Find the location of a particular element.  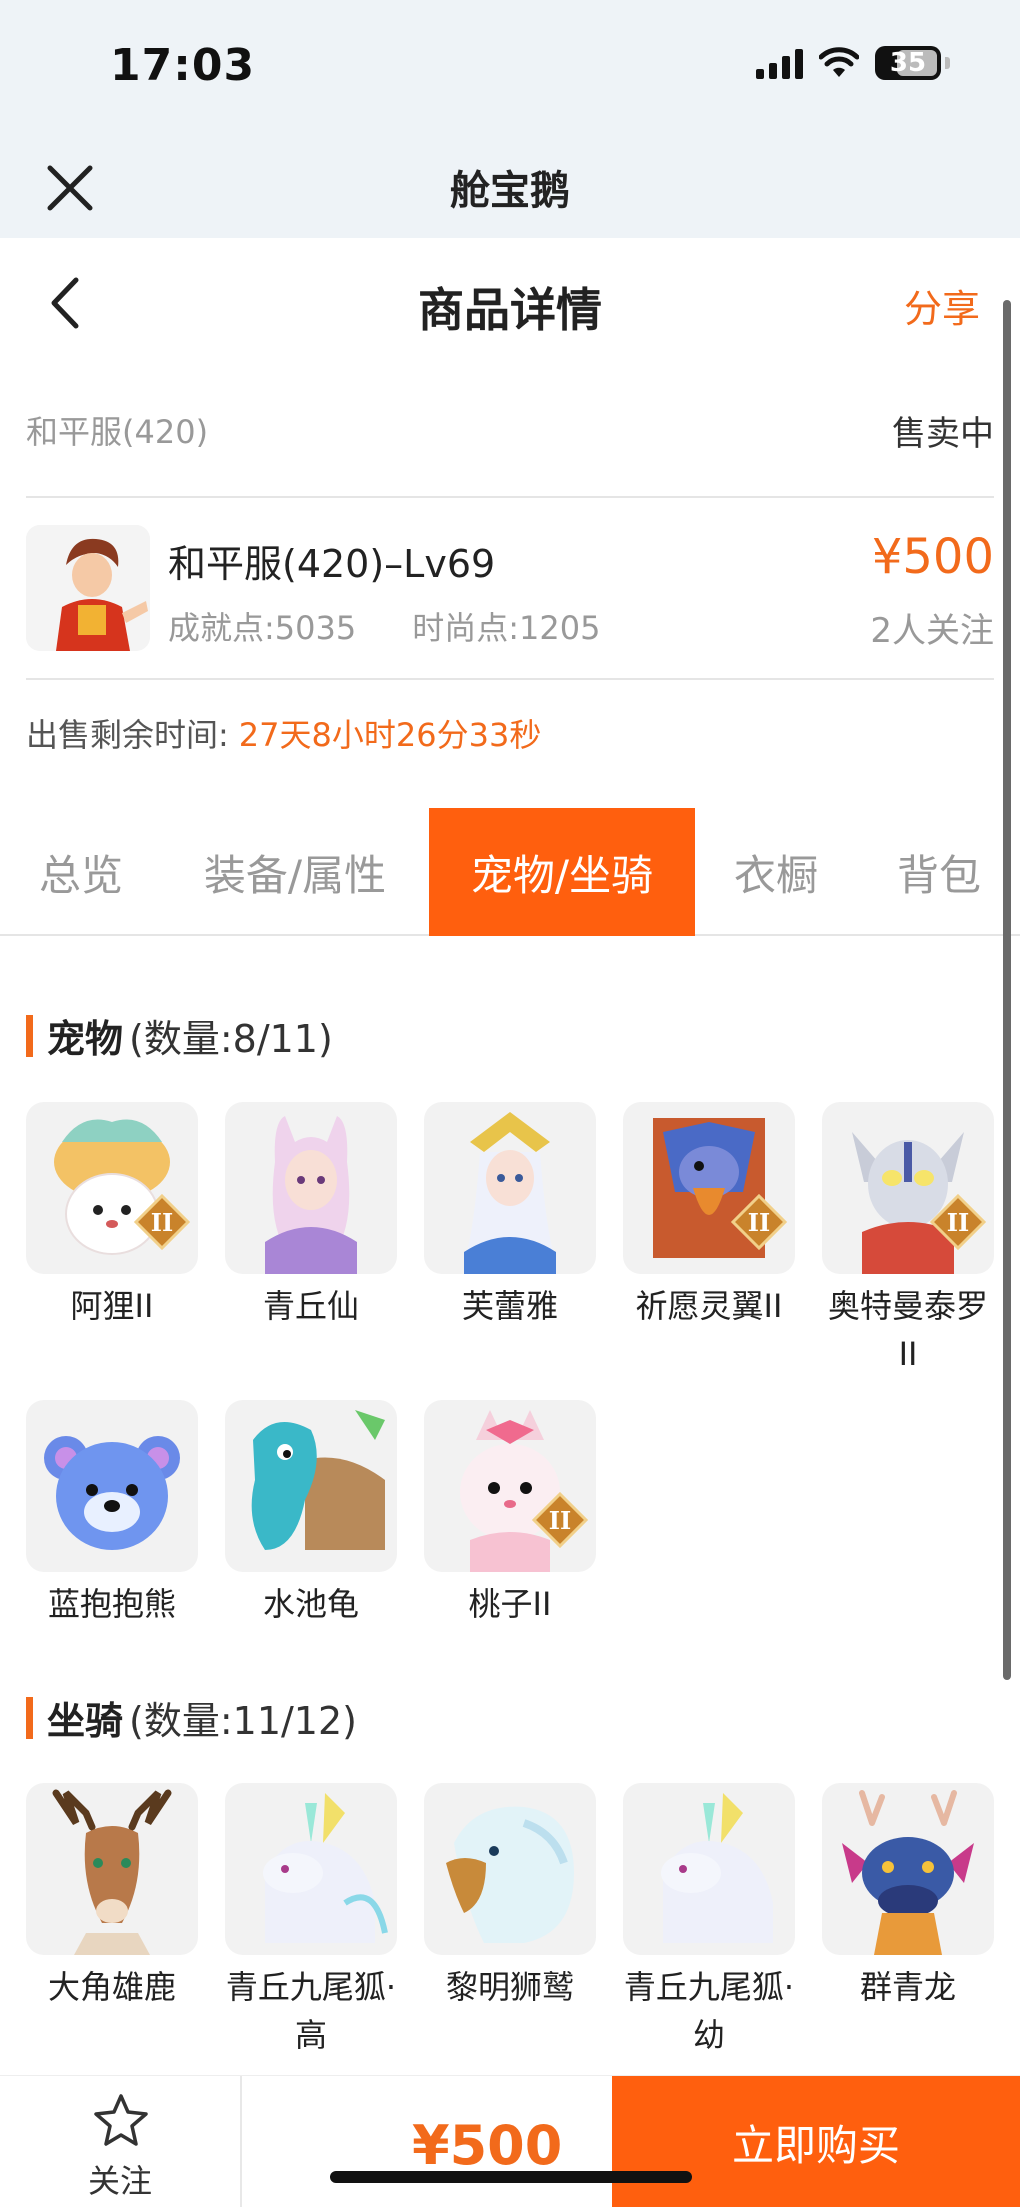

pet-item: 青丘仙 is located at coordinates (311, 1216).